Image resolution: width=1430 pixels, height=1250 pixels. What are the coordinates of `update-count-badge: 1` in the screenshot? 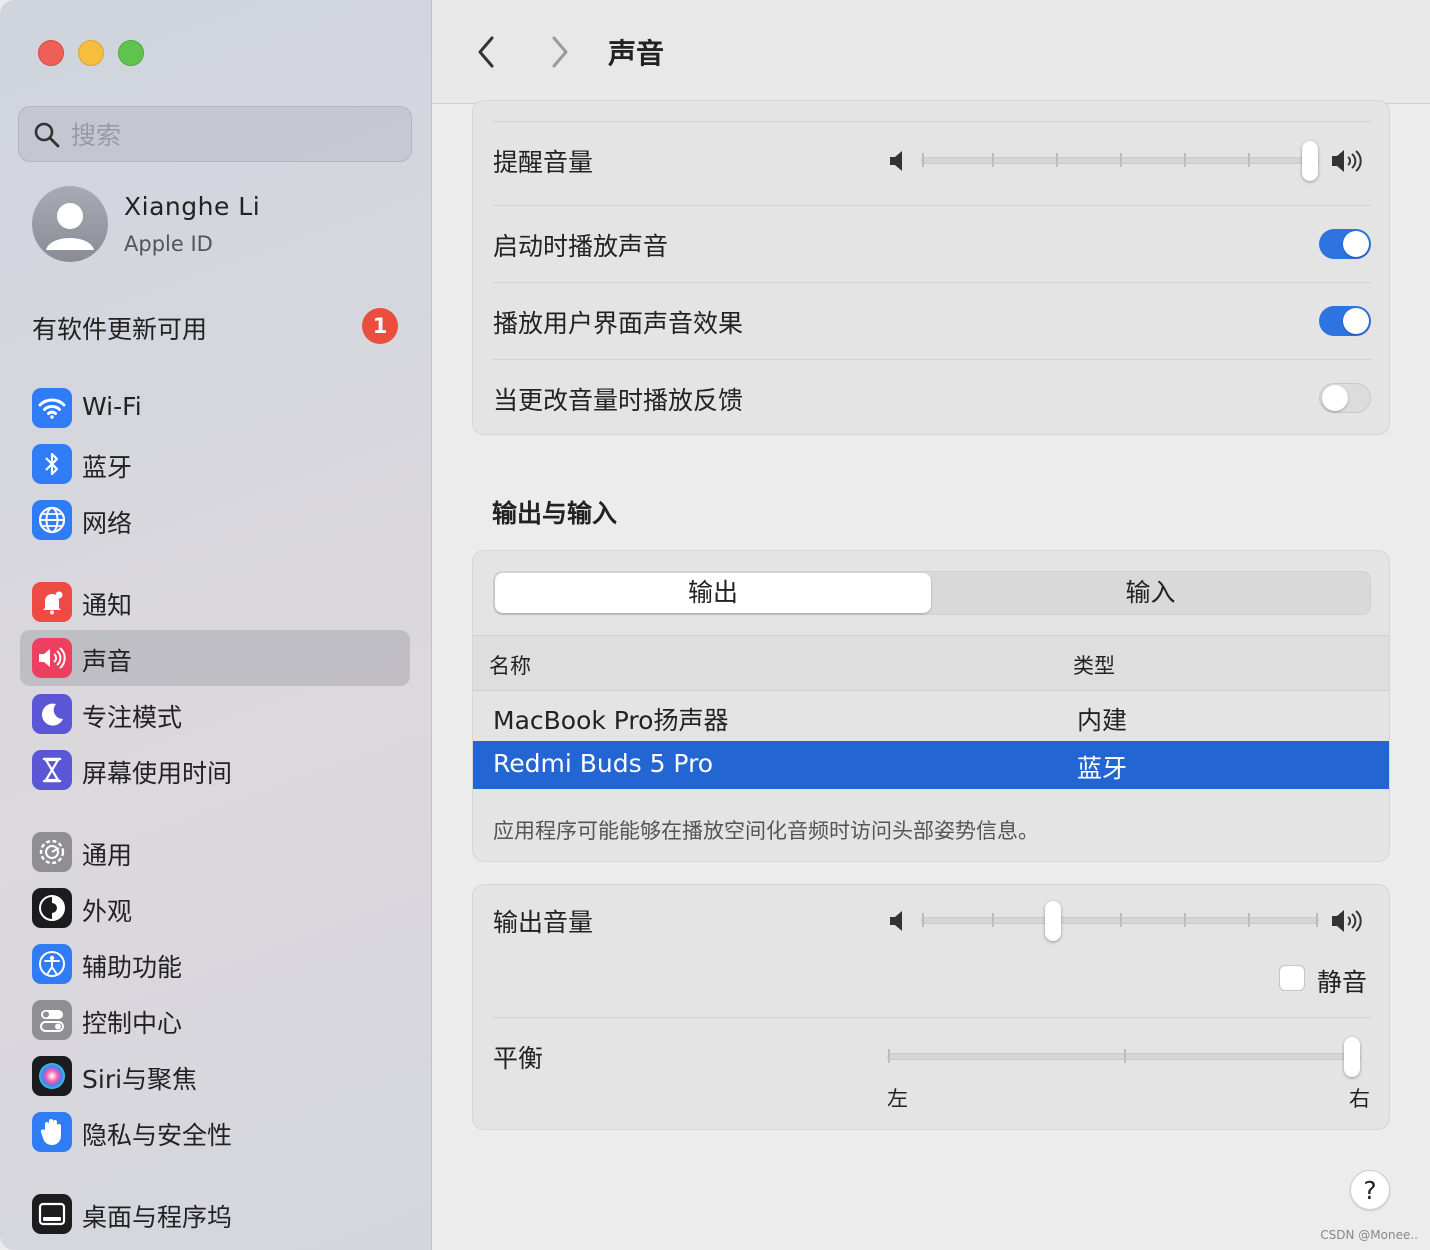 It's located at (380, 326).